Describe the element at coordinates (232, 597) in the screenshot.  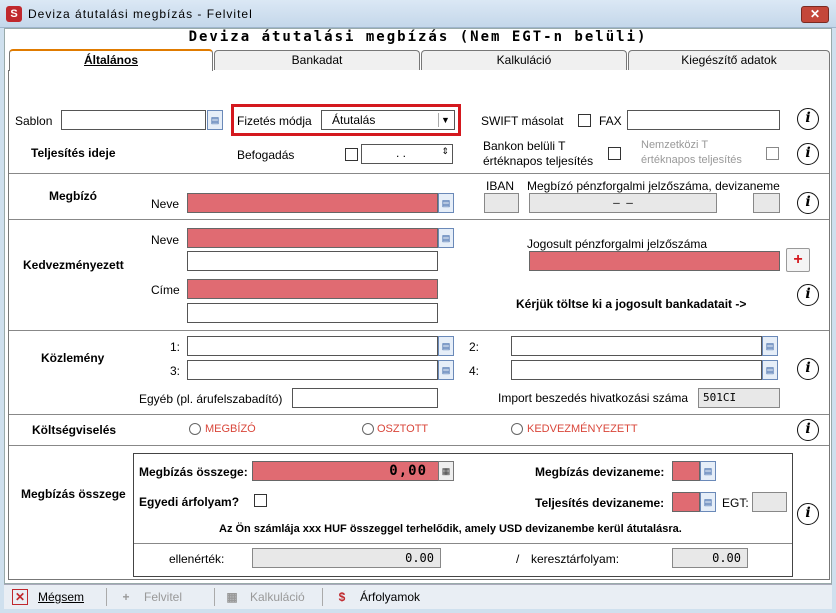
I see `grid-icon: ▦` at that location.